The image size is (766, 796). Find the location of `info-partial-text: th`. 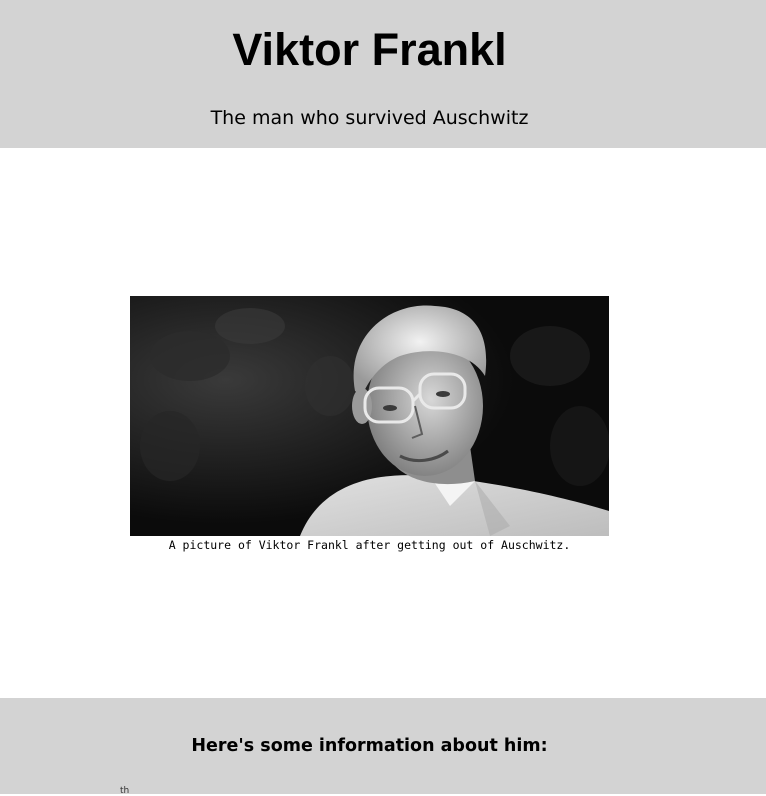

info-partial-text: th is located at coordinates (125, 791).